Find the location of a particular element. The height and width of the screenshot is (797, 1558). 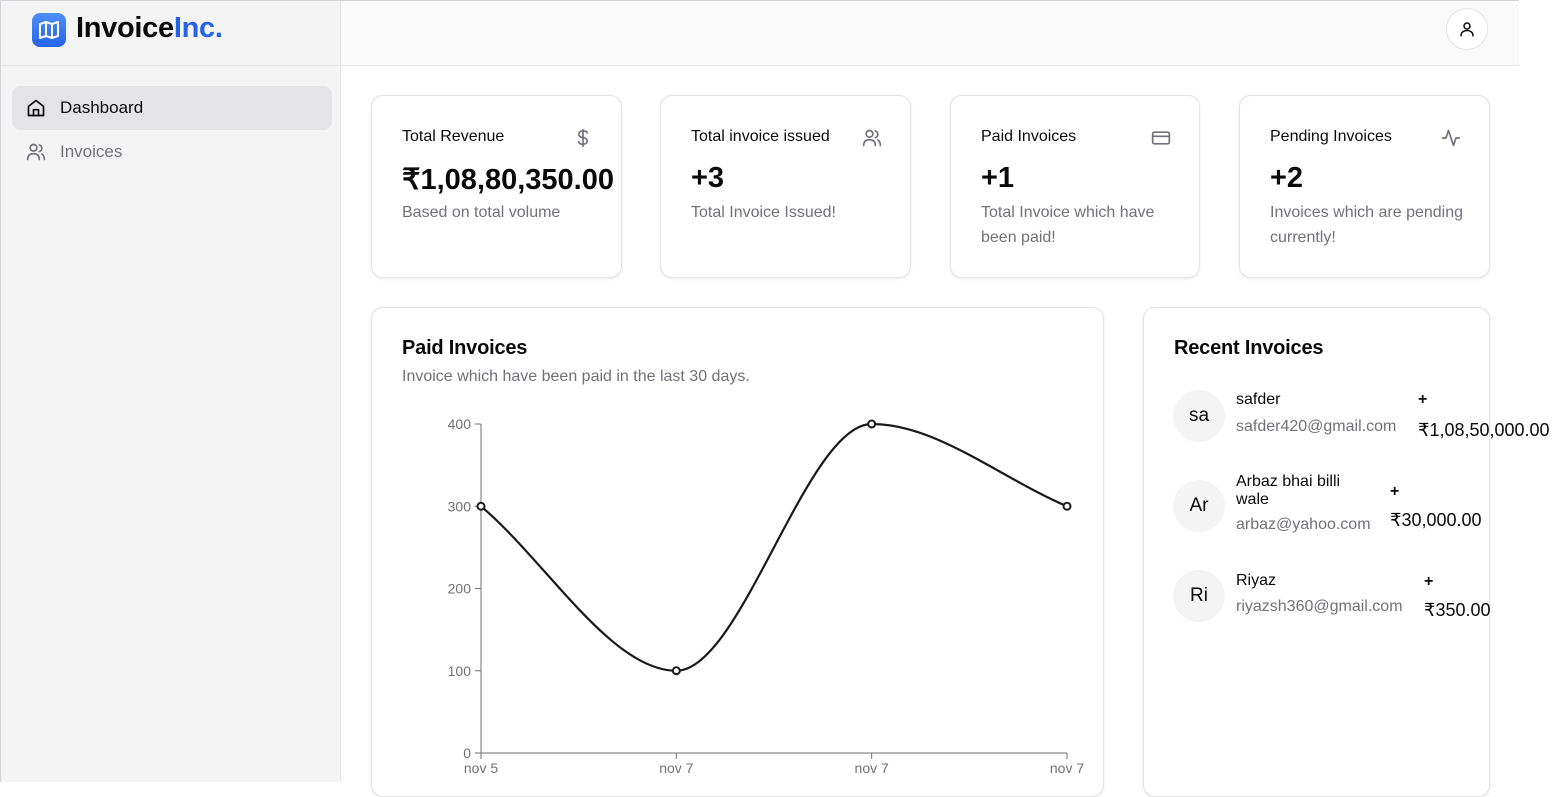

recent-invoices-card is located at coordinates (1316, 552).